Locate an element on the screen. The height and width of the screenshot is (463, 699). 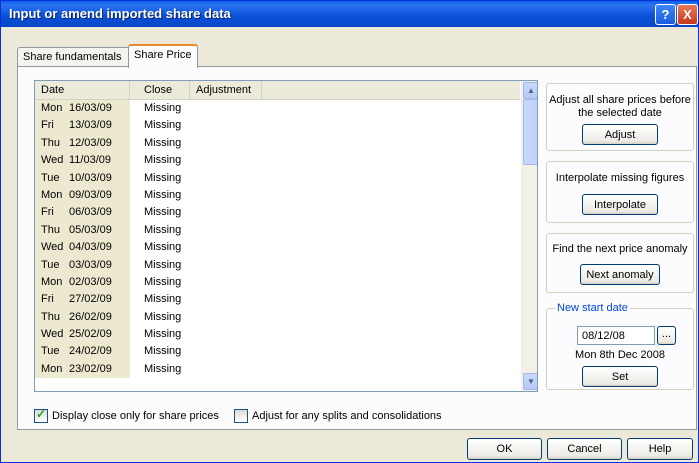
row-date: 02/03/09 is located at coordinates (90, 281).